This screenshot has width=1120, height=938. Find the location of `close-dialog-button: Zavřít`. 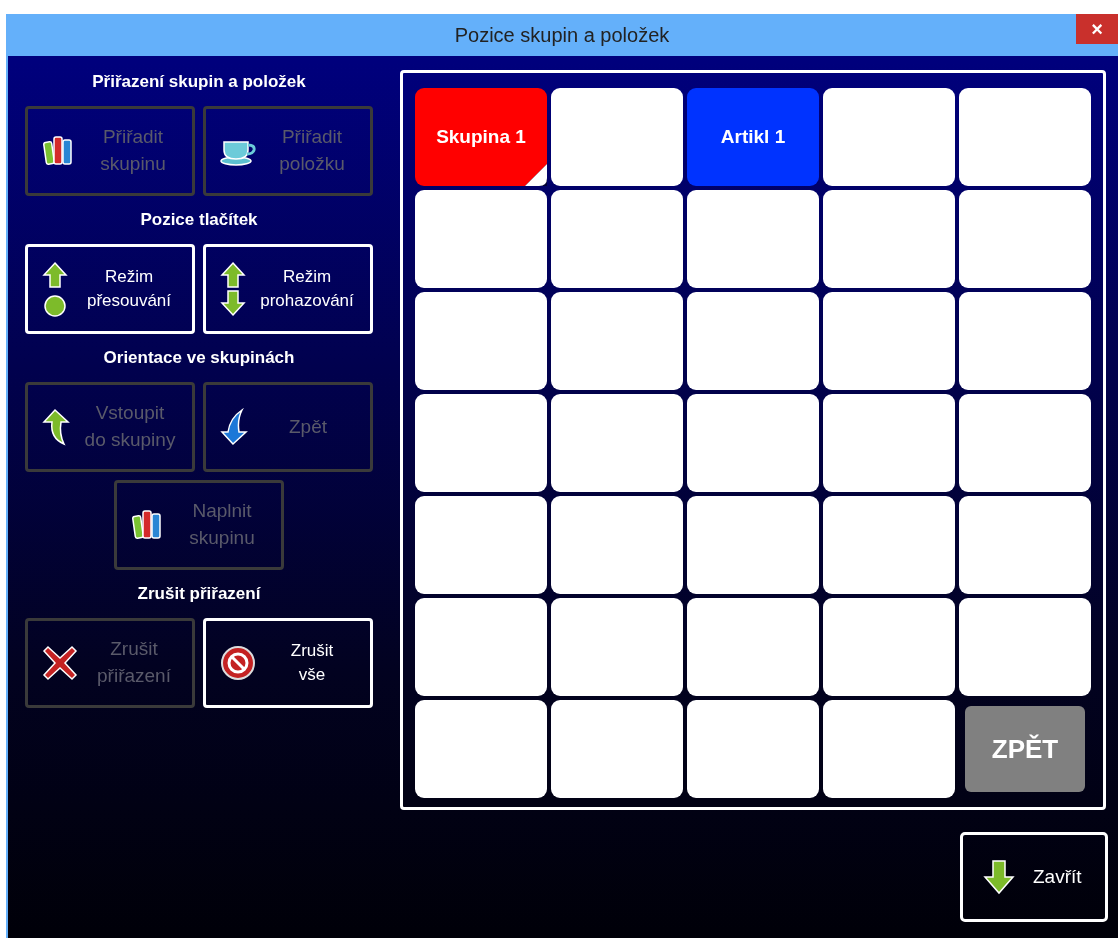

close-dialog-button: Zavřít is located at coordinates (1034, 877).